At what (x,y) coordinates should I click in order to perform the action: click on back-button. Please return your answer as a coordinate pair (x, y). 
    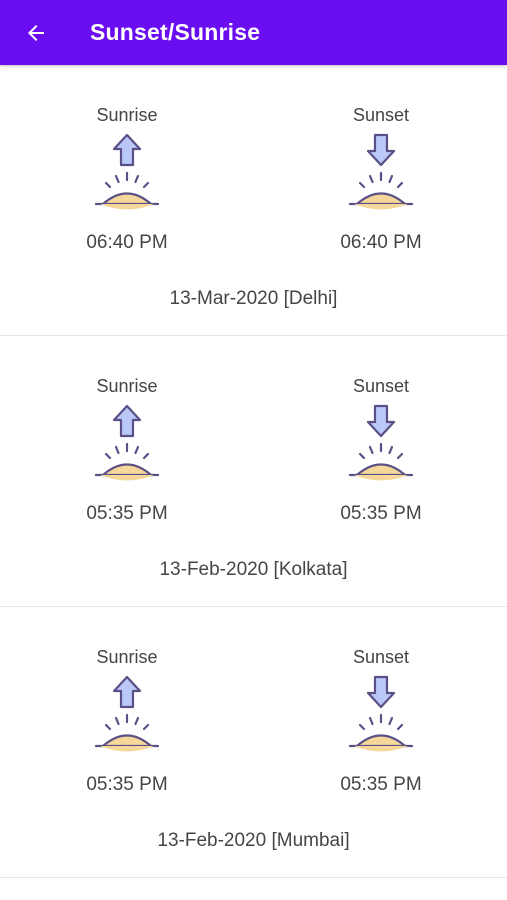
    Looking at the image, I should click on (36, 32).